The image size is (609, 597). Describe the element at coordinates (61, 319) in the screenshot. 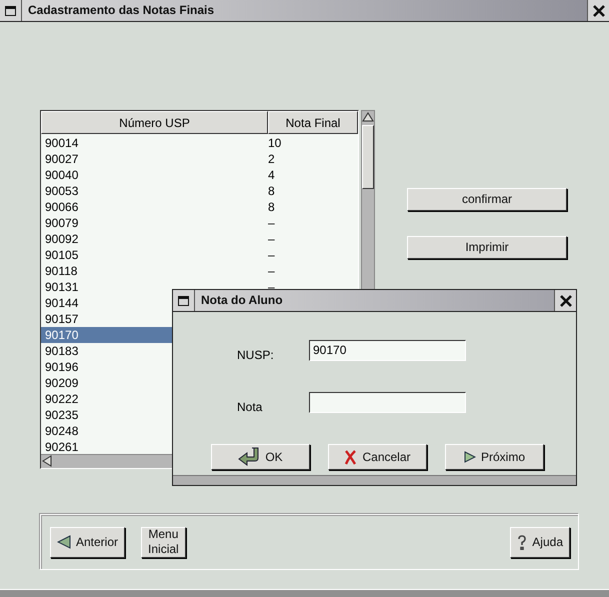

I see `table-cell: 90157` at that location.